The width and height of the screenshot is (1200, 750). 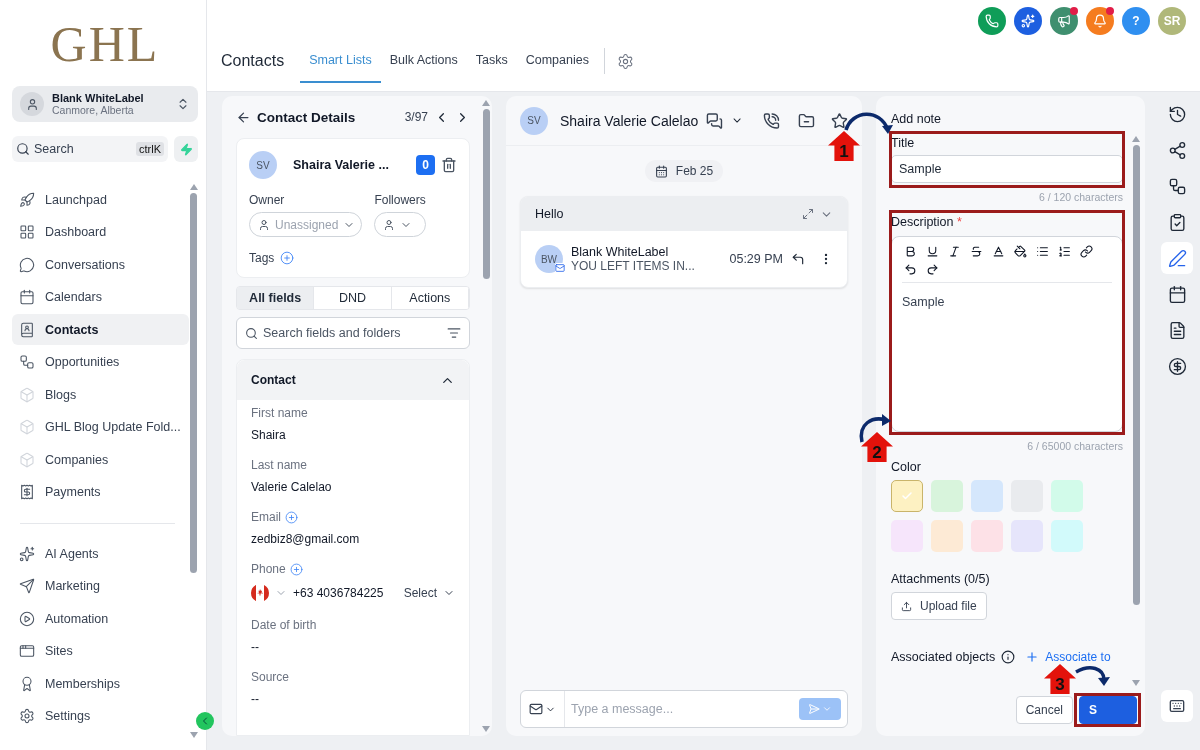 What do you see at coordinates (557, 61) in the screenshot?
I see `tab: Companies` at bounding box center [557, 61].